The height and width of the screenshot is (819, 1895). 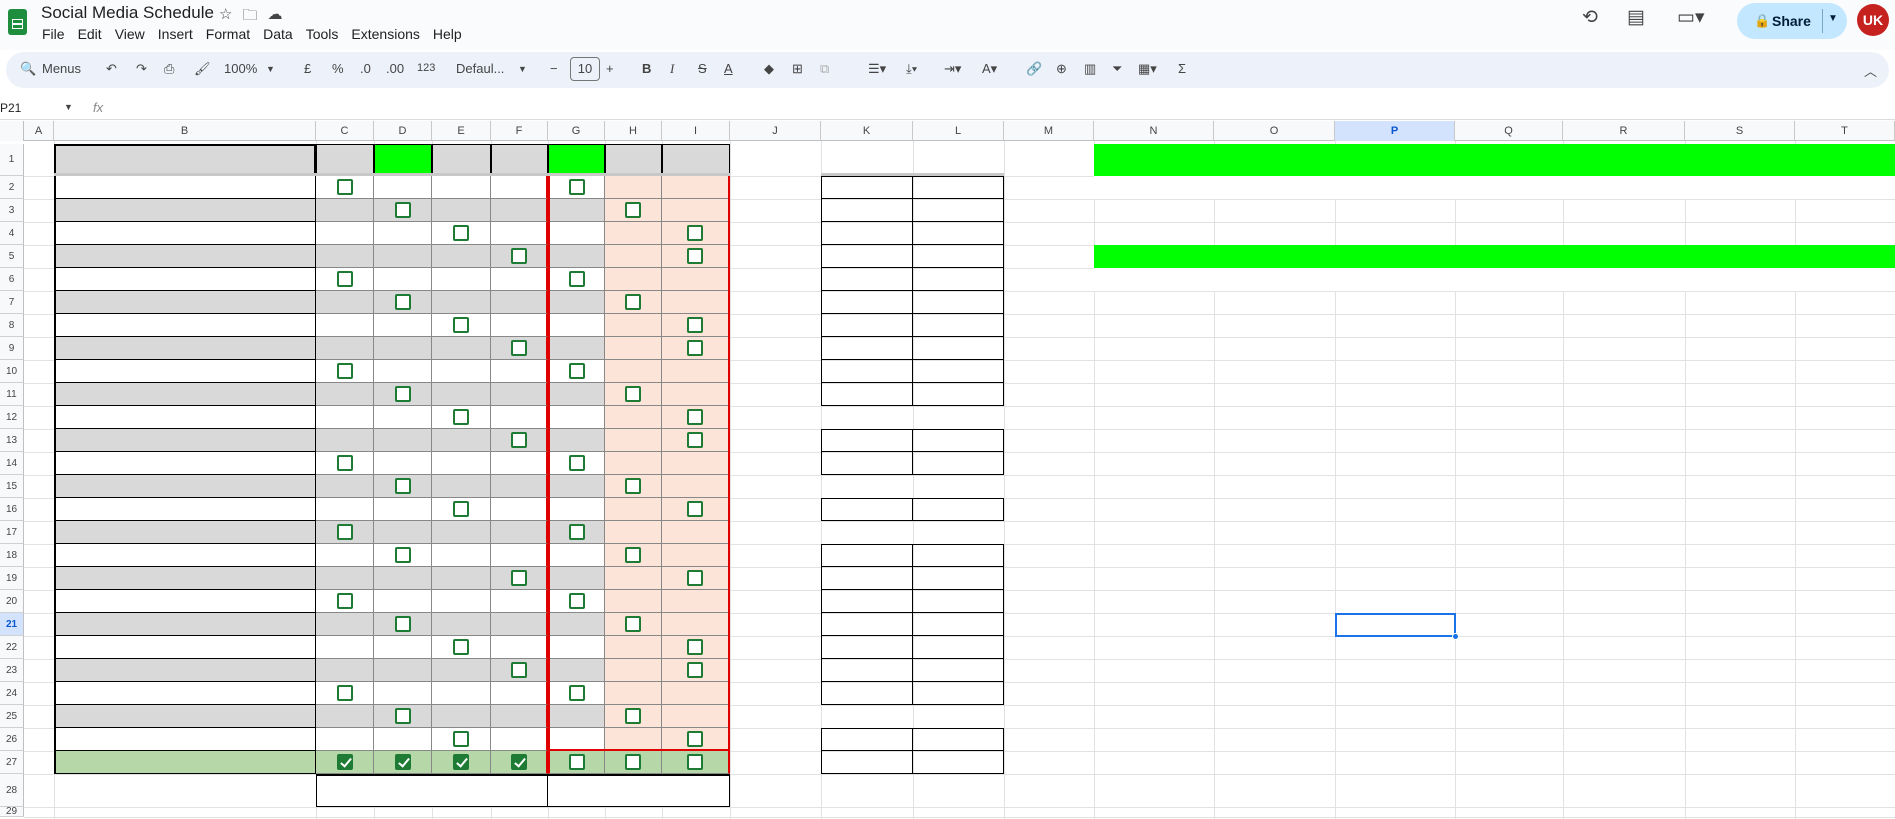 What do you see at coordinates (426, 68) in the screenshot?
I see `more-formats-button: 123` at bounding box center [426, 68].